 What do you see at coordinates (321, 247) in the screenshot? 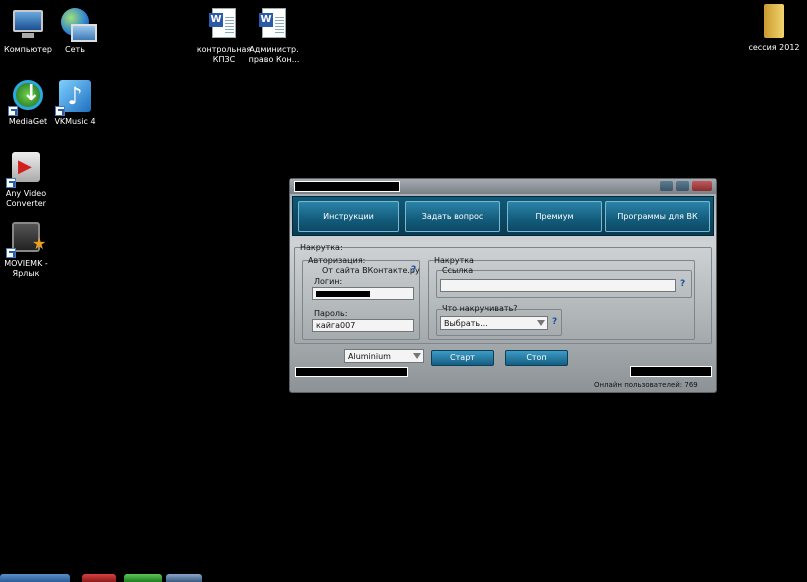
I see `boost-section-title: Накрутка:` at bounding box center [321, 247].